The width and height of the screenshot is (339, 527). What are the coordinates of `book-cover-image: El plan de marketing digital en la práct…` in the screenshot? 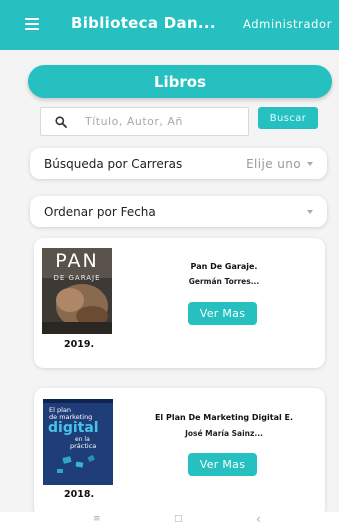 It's located at (78, 442).